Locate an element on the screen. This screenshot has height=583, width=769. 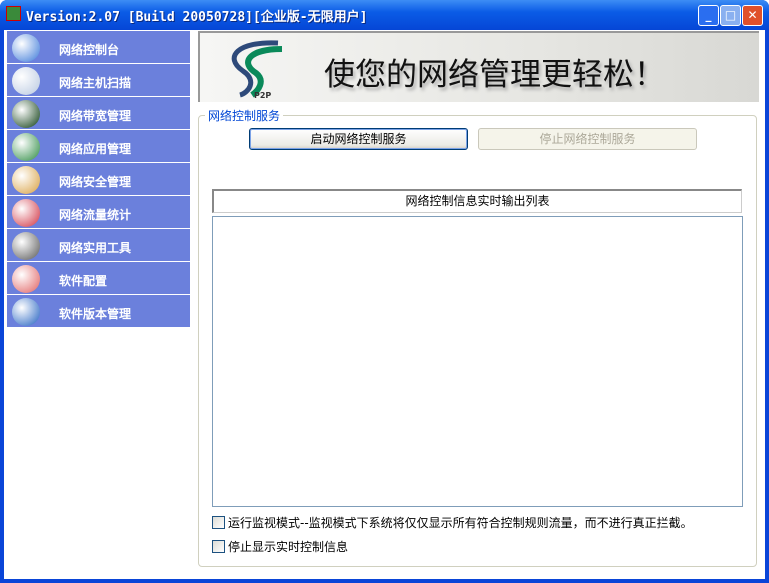
keys-icon is located at coordinates (26, 180).